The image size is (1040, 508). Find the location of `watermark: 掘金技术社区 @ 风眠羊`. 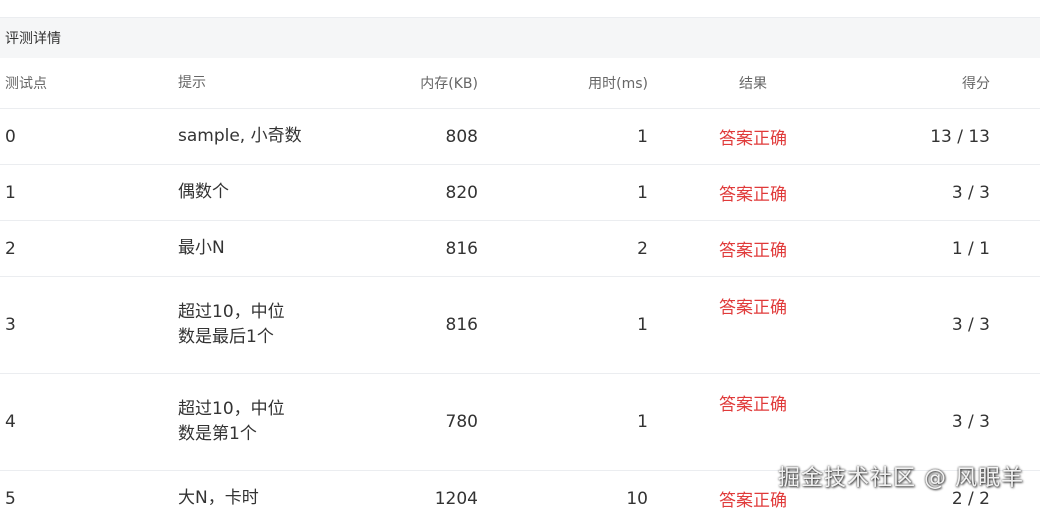

watermark: 掘金技术社区 @ 风眠羊 is located at coordinates (901, 478).